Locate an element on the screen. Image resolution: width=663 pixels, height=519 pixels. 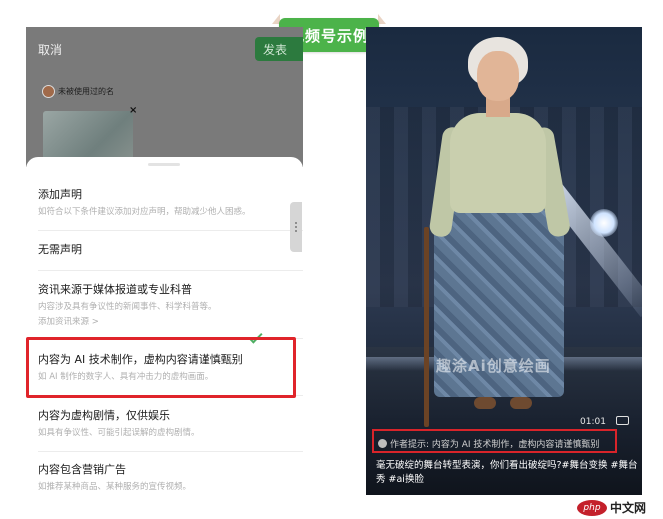
warning-icon is located at coordinates (382, 443).